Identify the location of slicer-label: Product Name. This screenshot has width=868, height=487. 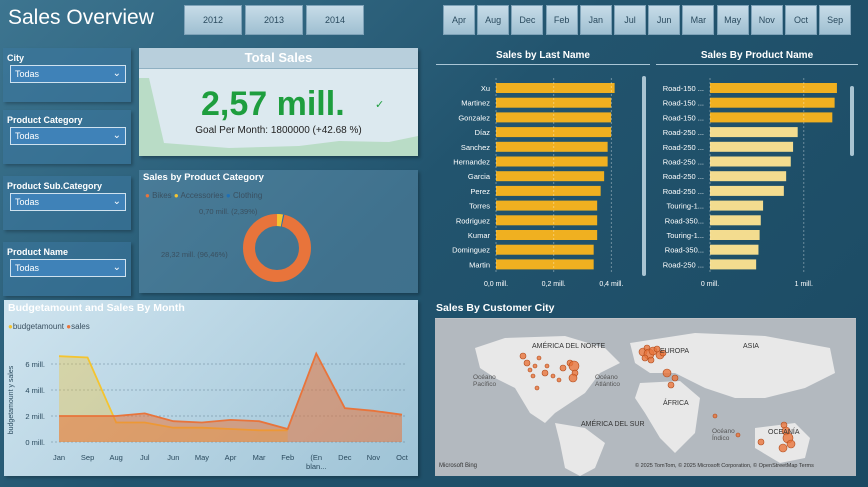
(38, 252).